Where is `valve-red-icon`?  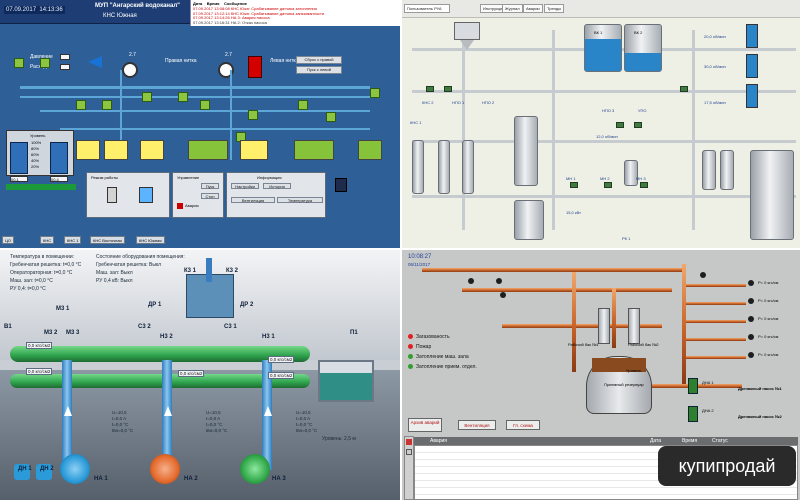
valve-red-icon is located at coordinates (255, 67).